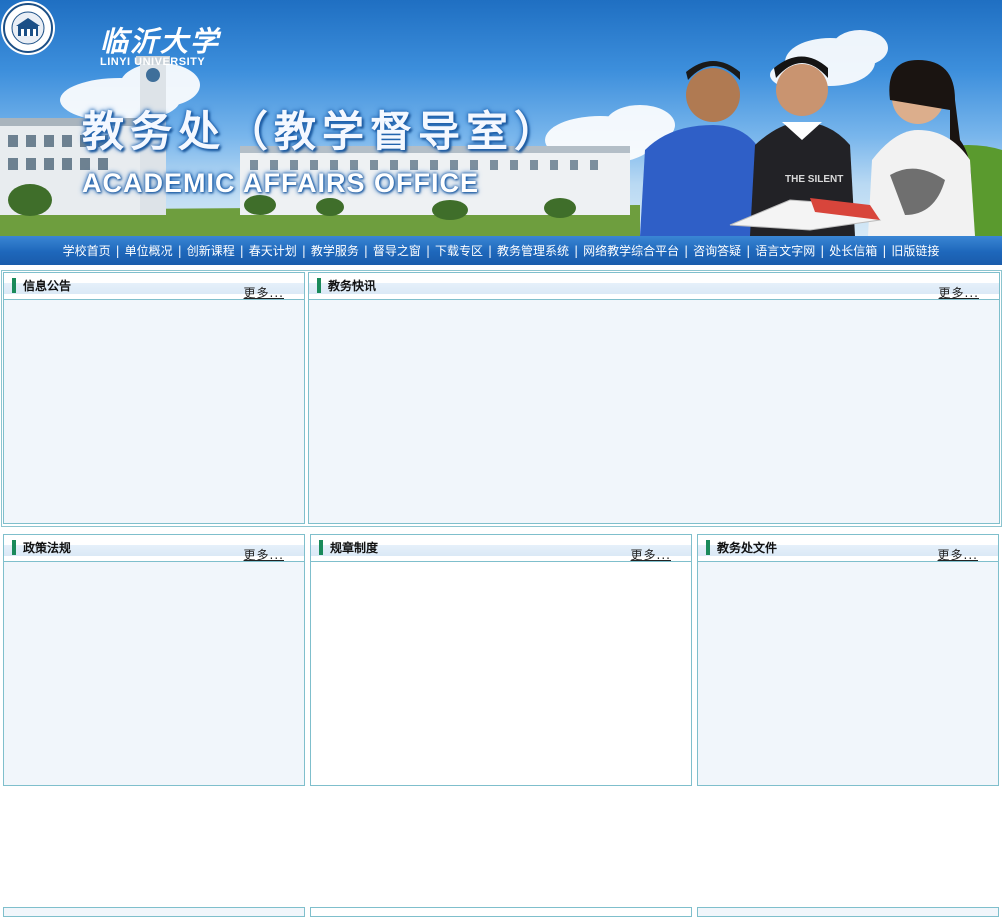  What do you see at coordinates (631, 250) in the screenshot?
I see `nav-item-online-platform: 网络教学综合平台` at bounding box center [631, 250].